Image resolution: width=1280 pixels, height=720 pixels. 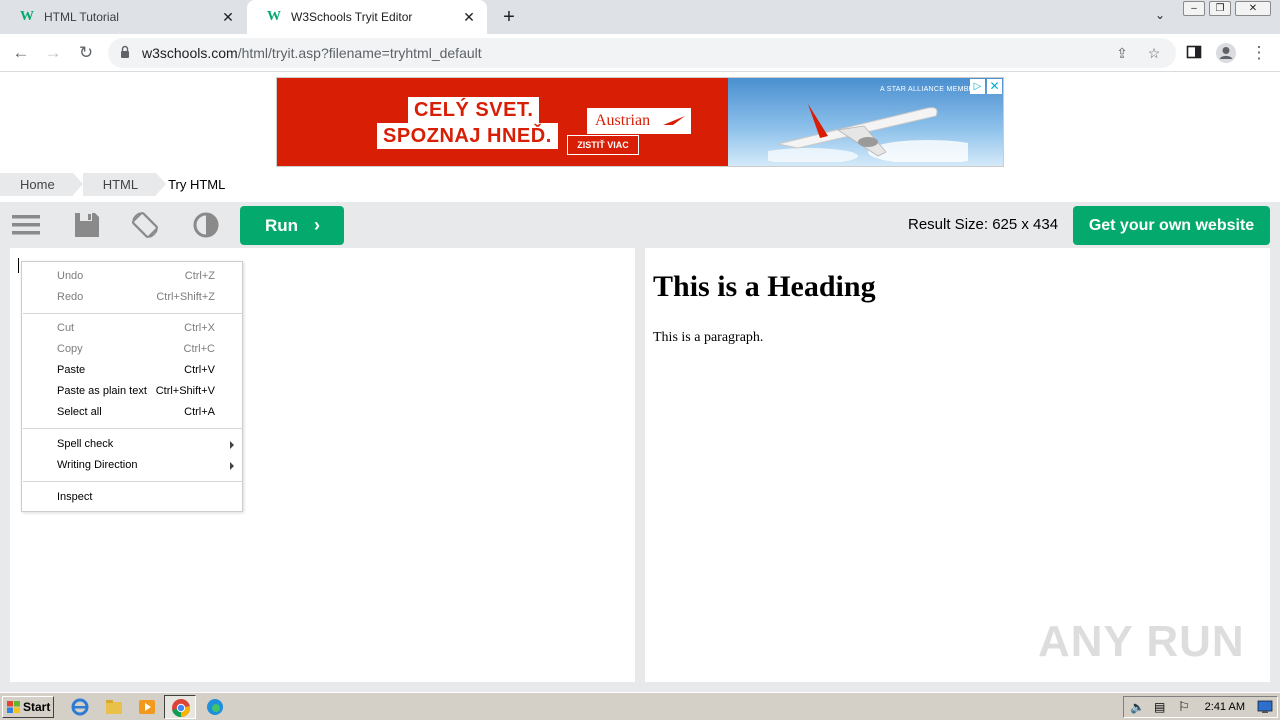 I want to click on menu-item-label: Undo, so click(x=70, y=276).